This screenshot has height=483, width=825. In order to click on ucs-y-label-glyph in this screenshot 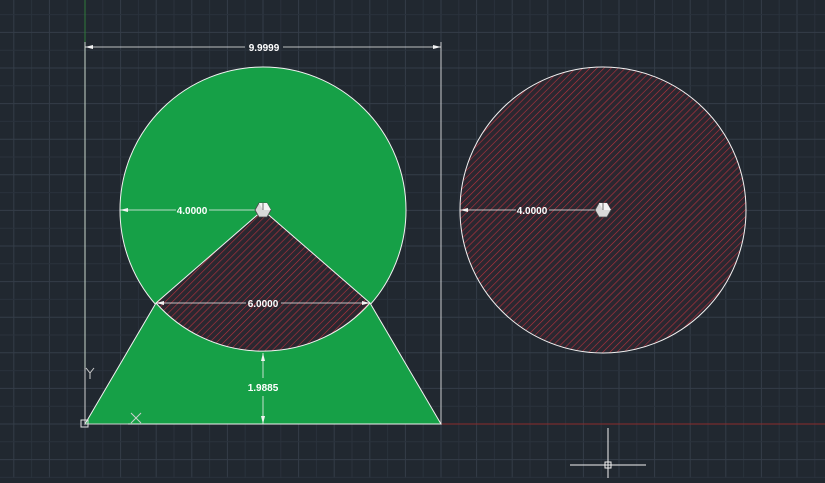, I will do `click(90, 373)`.